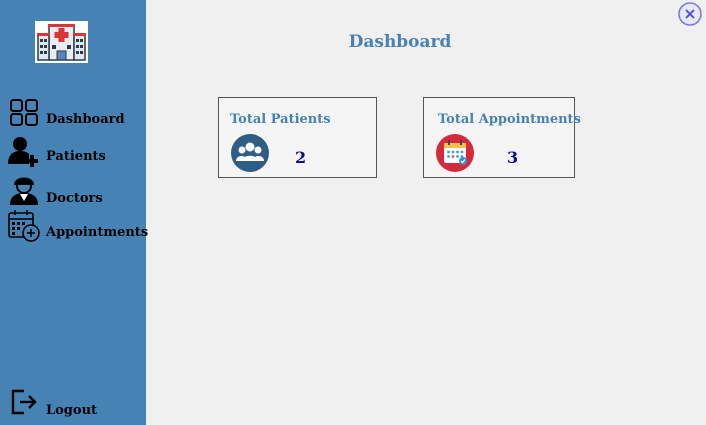  I want to click on doctor-icon, so click(24, 191).